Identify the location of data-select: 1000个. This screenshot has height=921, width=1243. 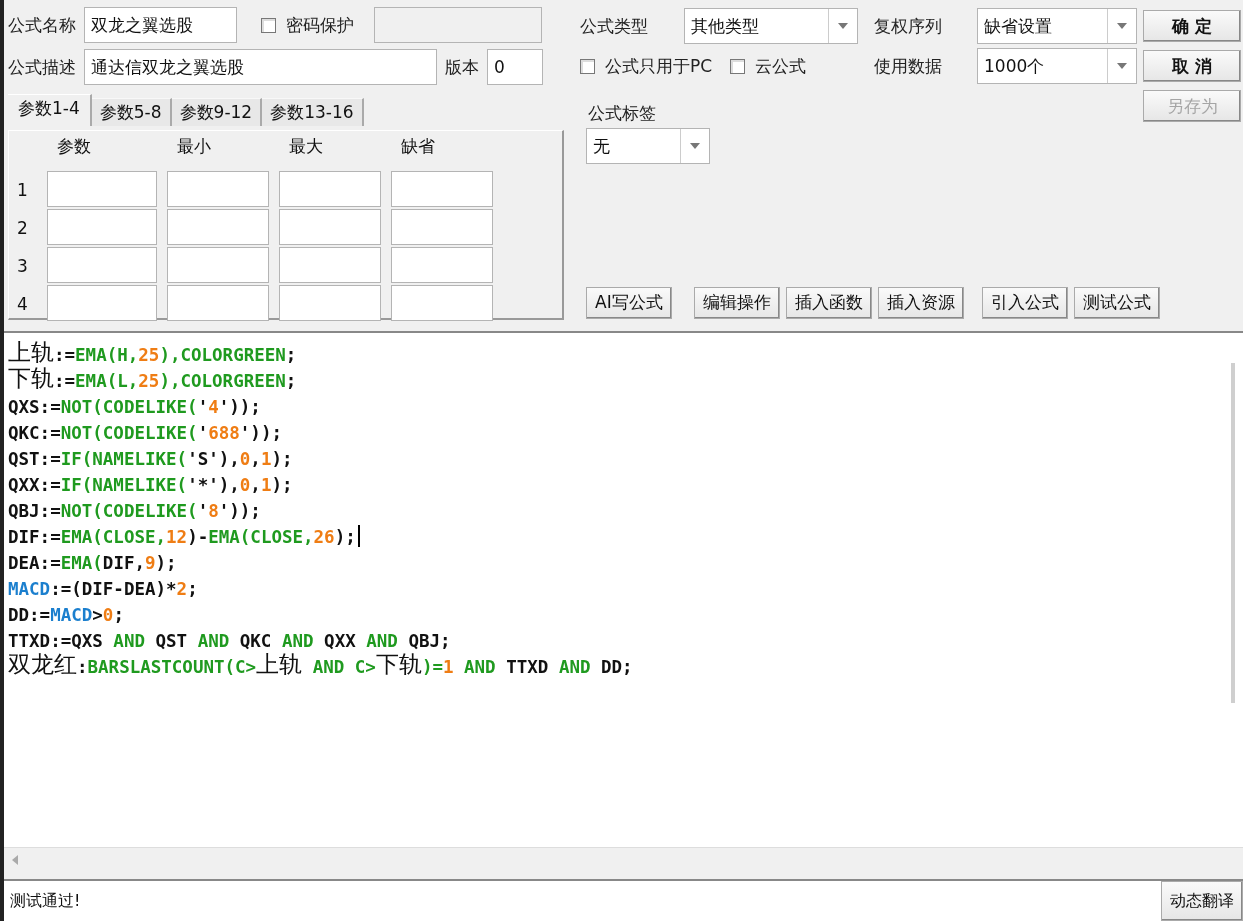
(1057, 66).